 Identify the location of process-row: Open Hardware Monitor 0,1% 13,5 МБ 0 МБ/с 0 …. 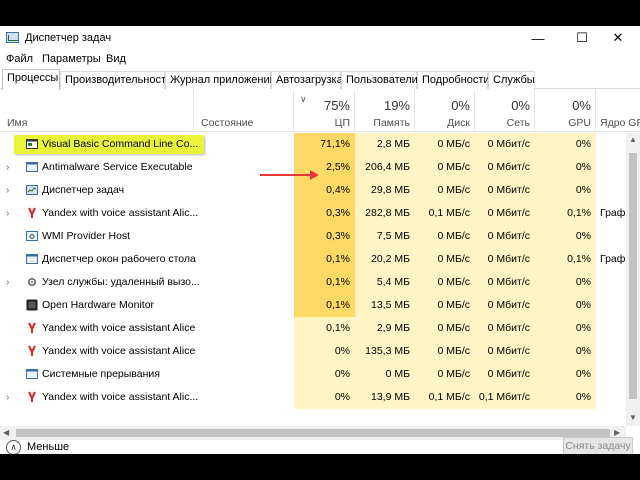
(313, 305).